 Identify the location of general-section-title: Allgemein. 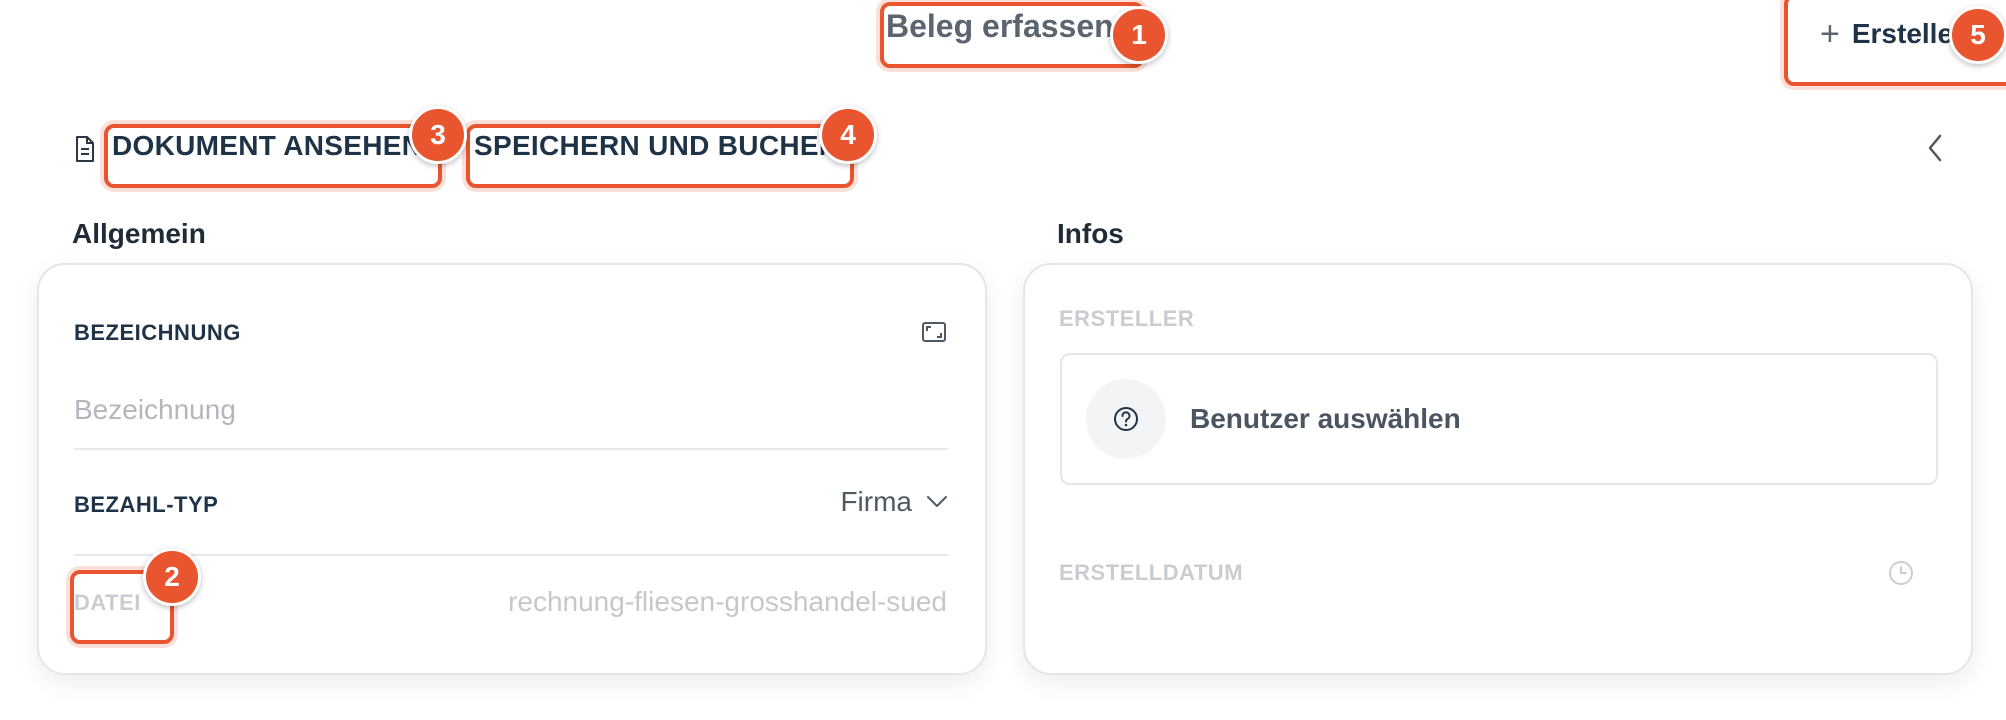
(139, 233).